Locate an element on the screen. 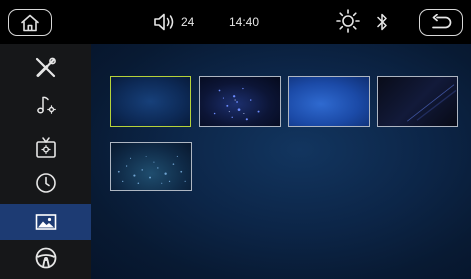 Image resolution: width=471 pixels, height=279 pixels. back-button is located at coordinates (441, 22).